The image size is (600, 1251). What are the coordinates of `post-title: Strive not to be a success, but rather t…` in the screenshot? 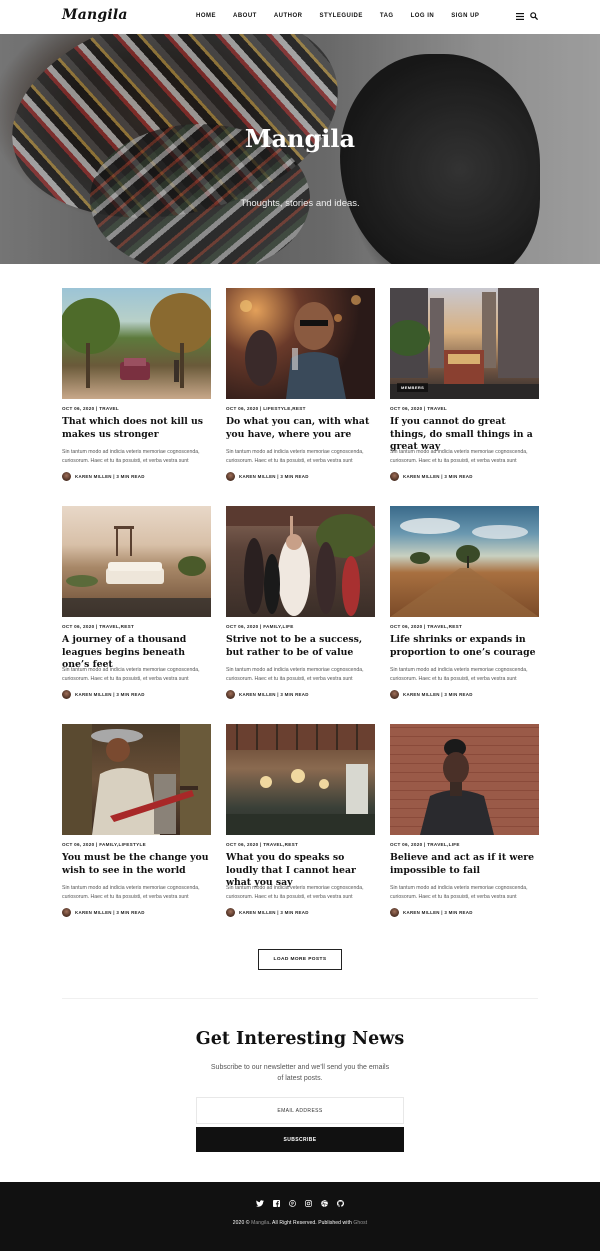 It's located at (300, 646).